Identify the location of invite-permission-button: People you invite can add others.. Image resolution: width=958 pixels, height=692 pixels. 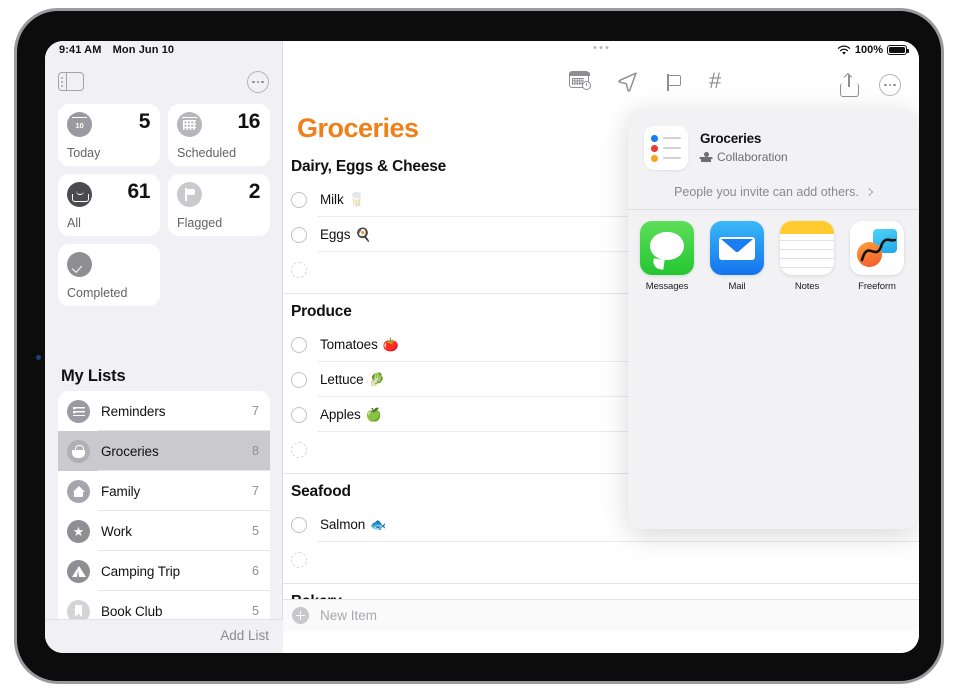
(773, 192).